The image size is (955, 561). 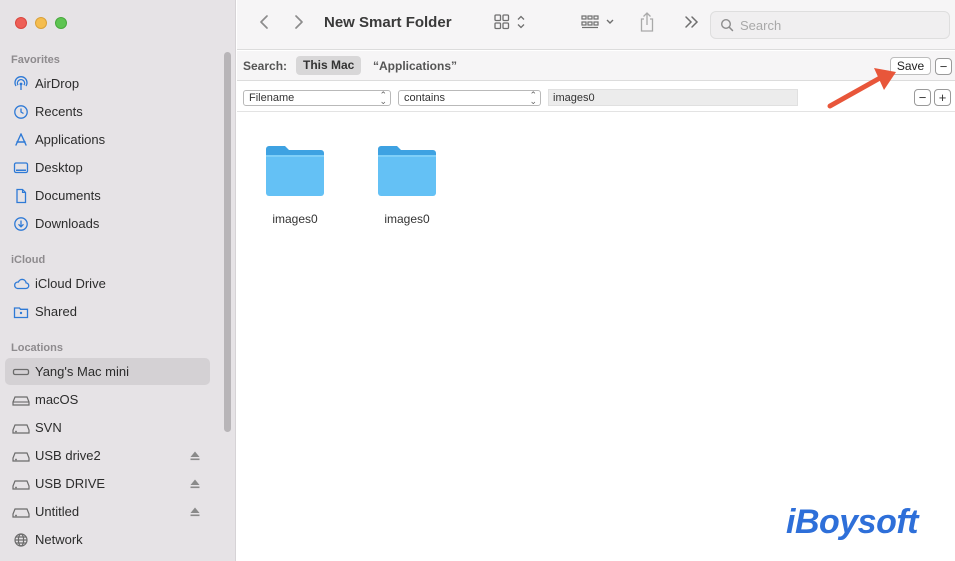 What do you see at coordinates (388, 22) in the screenshot?
I see `window-title: New Smart Folder` at bounding box center [388, 22].